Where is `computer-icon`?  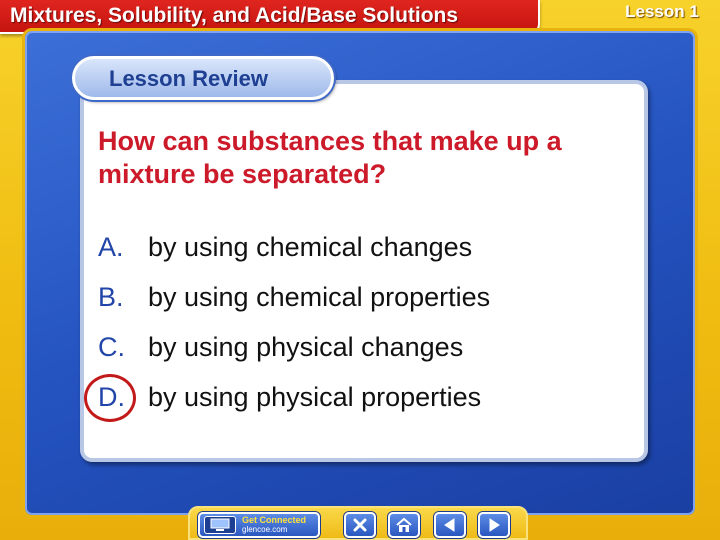 computer-icon is located at coordinates (220, 525).